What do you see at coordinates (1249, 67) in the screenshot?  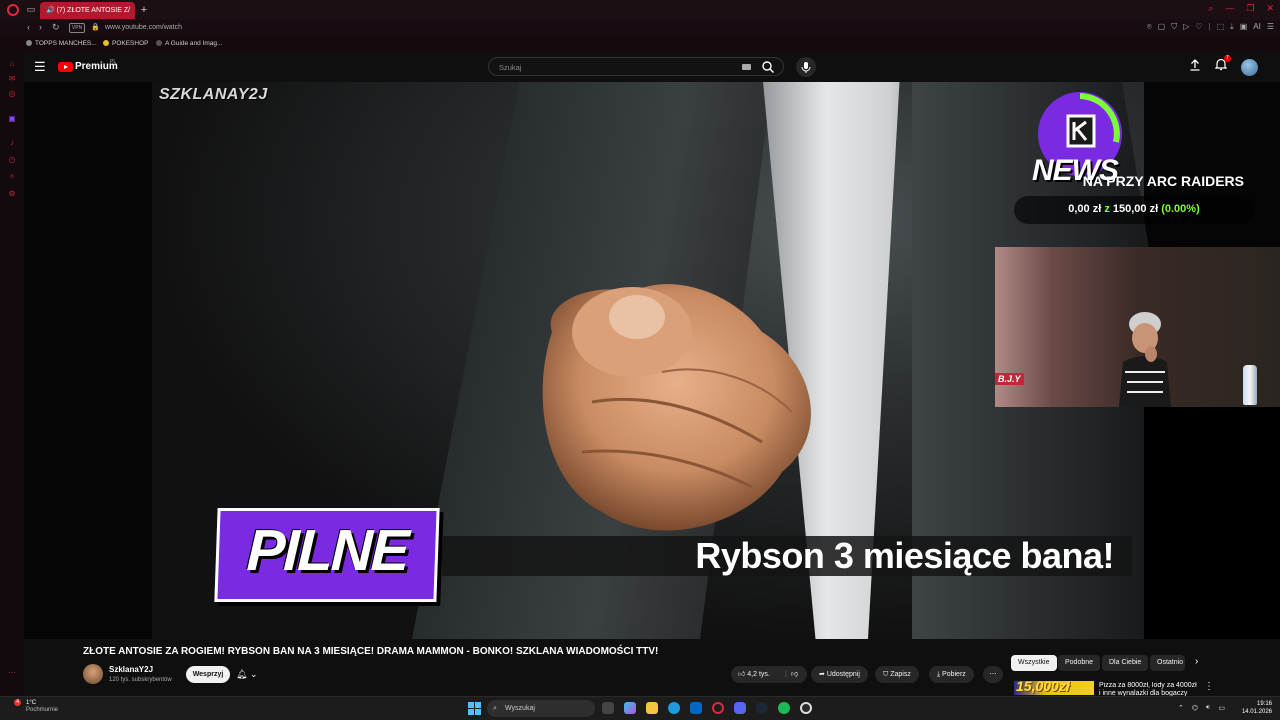 I see `avatar` at bounding box center [1249, 67].